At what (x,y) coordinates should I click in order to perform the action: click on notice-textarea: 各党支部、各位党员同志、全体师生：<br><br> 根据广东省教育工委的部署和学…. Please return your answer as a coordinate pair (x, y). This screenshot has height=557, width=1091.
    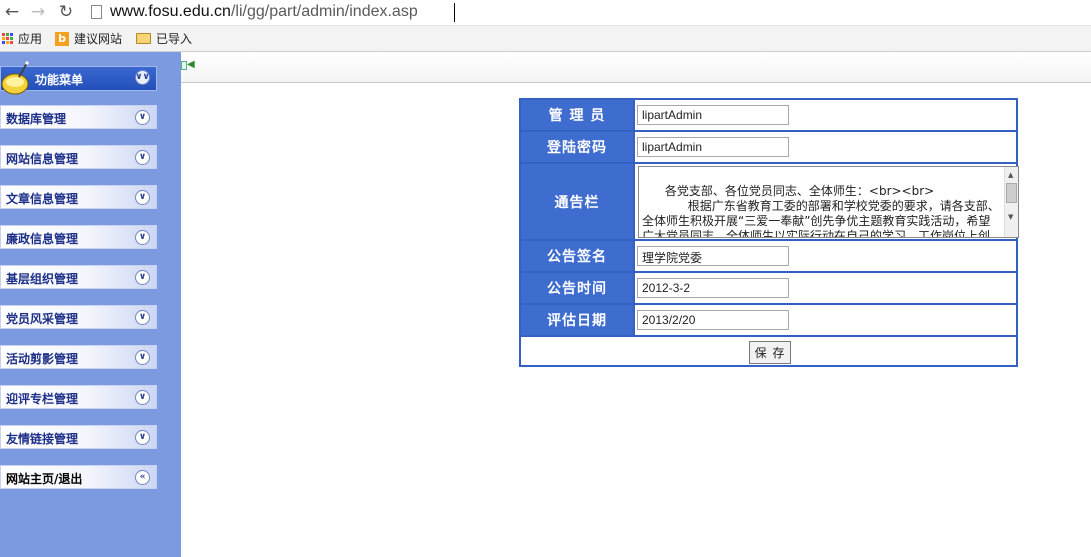
    Looking at the image, I should click on (828, 202).